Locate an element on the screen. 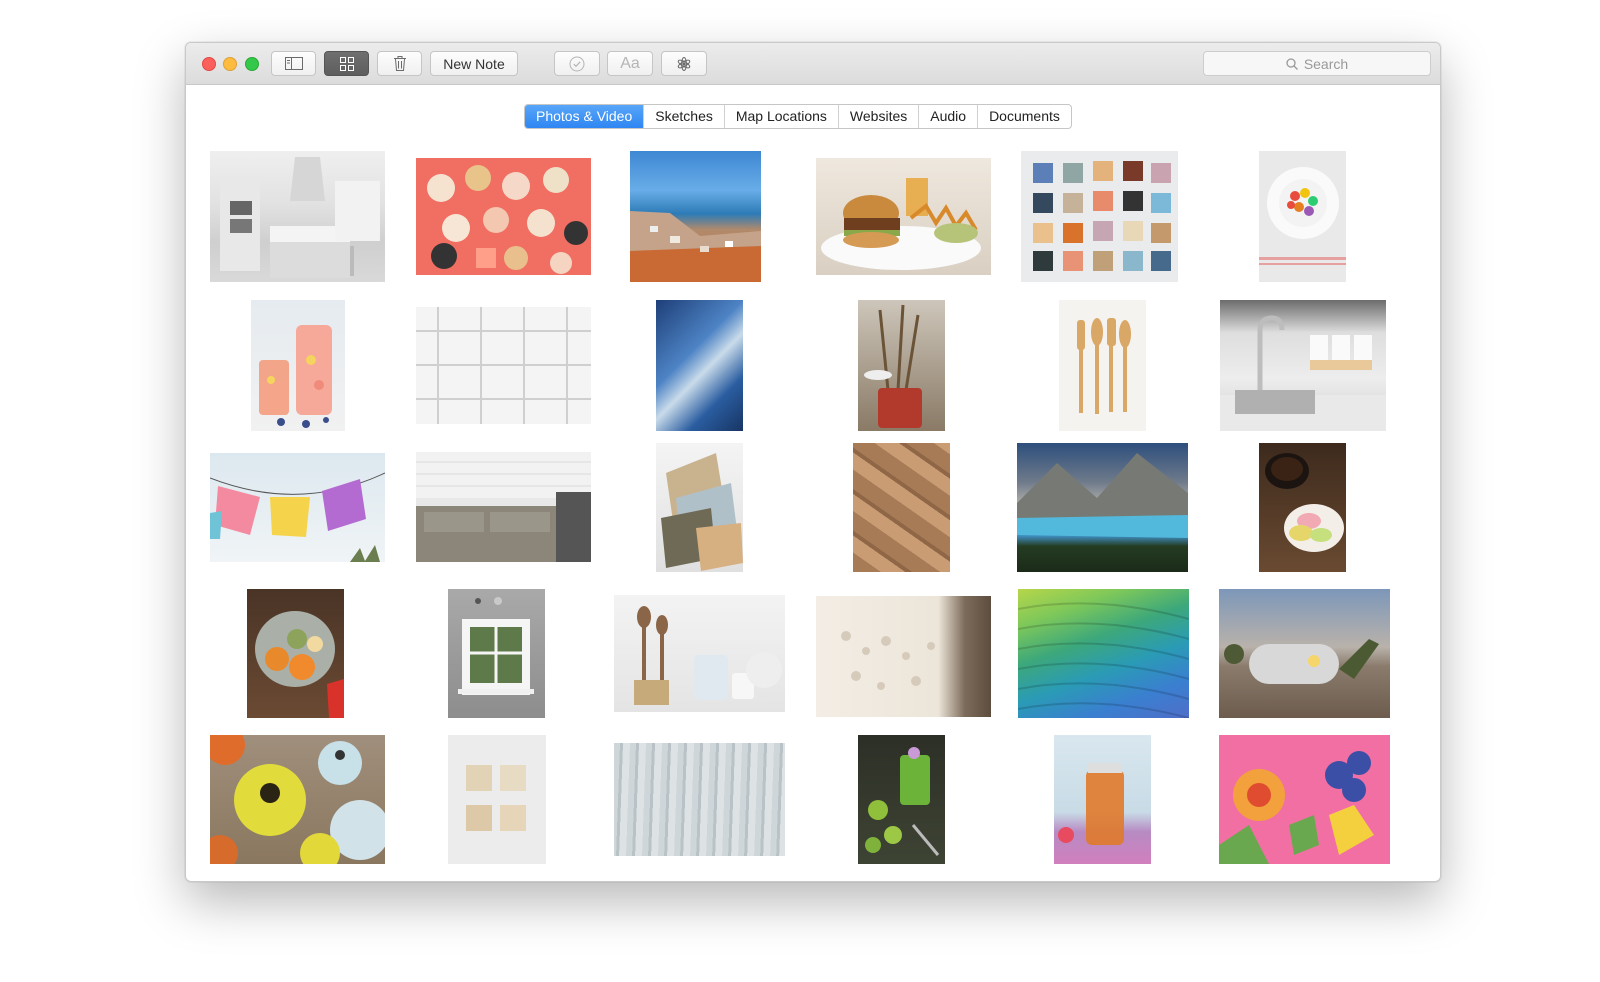 The width and height of the screenshot is (1600, 982). tab-photos-video: Photos & Video is located at coordinates (585, 116).